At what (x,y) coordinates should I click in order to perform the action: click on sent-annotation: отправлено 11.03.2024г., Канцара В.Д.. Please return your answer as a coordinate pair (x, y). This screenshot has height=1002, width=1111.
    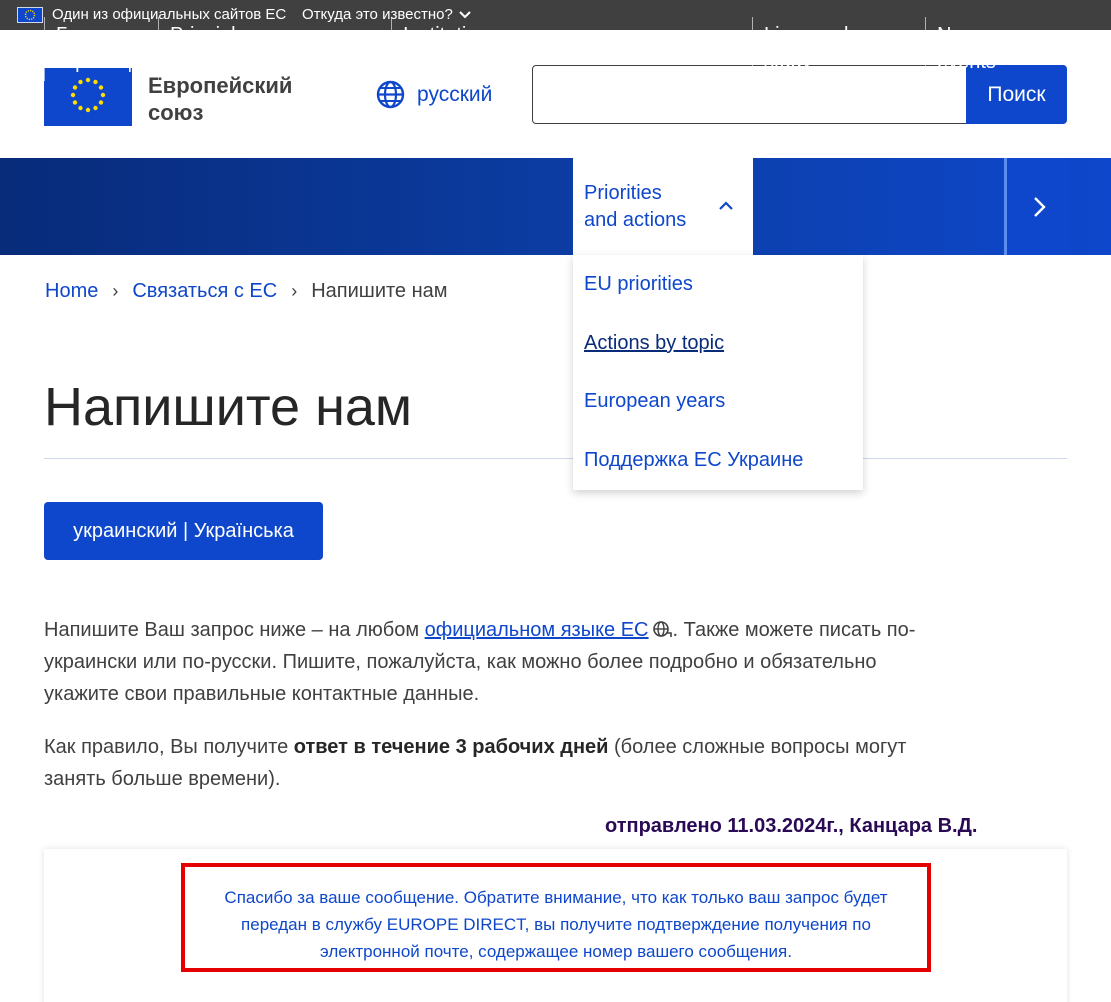
    Looking at the image, I should click on (791, 826).